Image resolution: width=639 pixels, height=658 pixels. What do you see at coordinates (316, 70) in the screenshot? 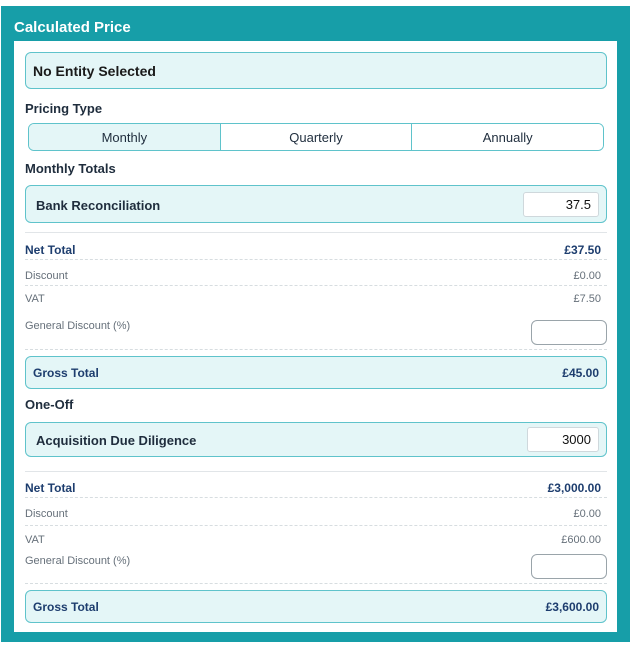
I see `entity-selector: No Entity Selected` at bounding box center [316, 70].